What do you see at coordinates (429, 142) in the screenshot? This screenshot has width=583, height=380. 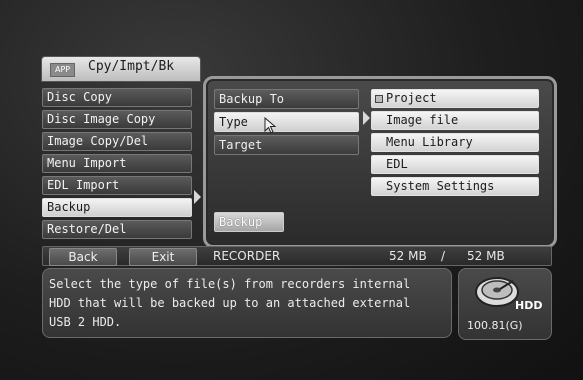 I see `type-option-label: Menu Library` at bounding box center [429, 142].